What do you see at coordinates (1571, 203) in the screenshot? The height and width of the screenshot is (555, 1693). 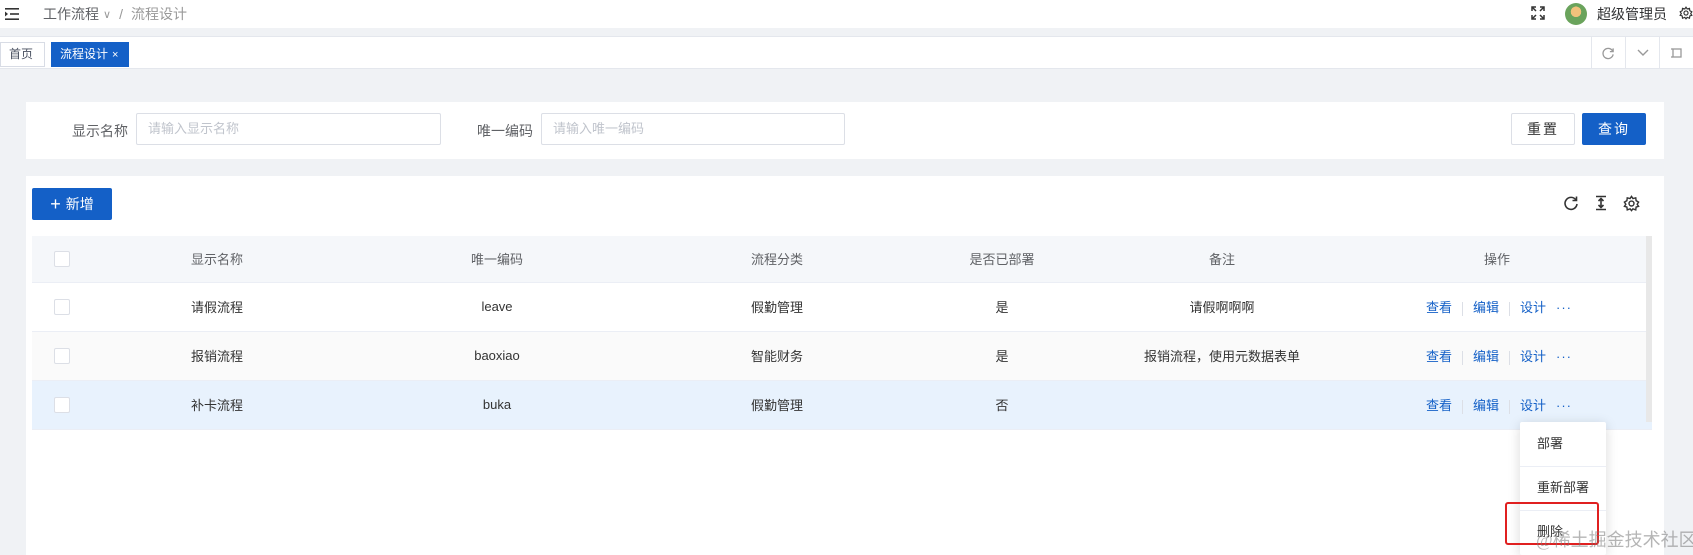 I see `refresh-icon` at bounding box center [1571, 203].